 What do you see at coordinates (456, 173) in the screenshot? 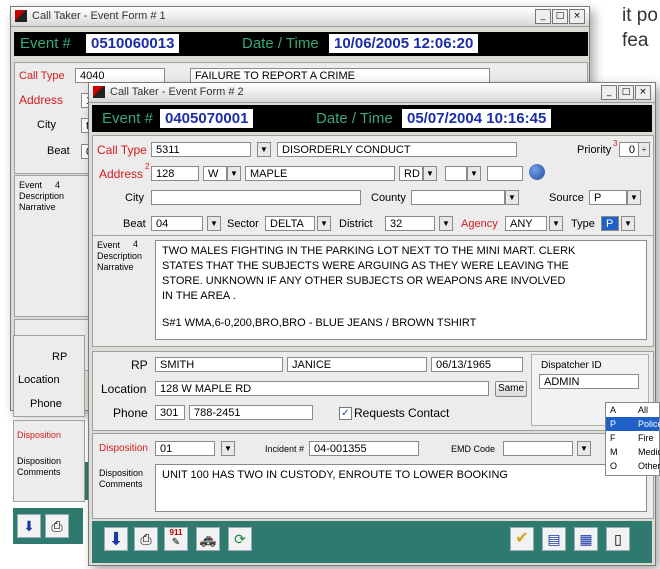
I see `address-unit-input` at bounding box center [456, 173].